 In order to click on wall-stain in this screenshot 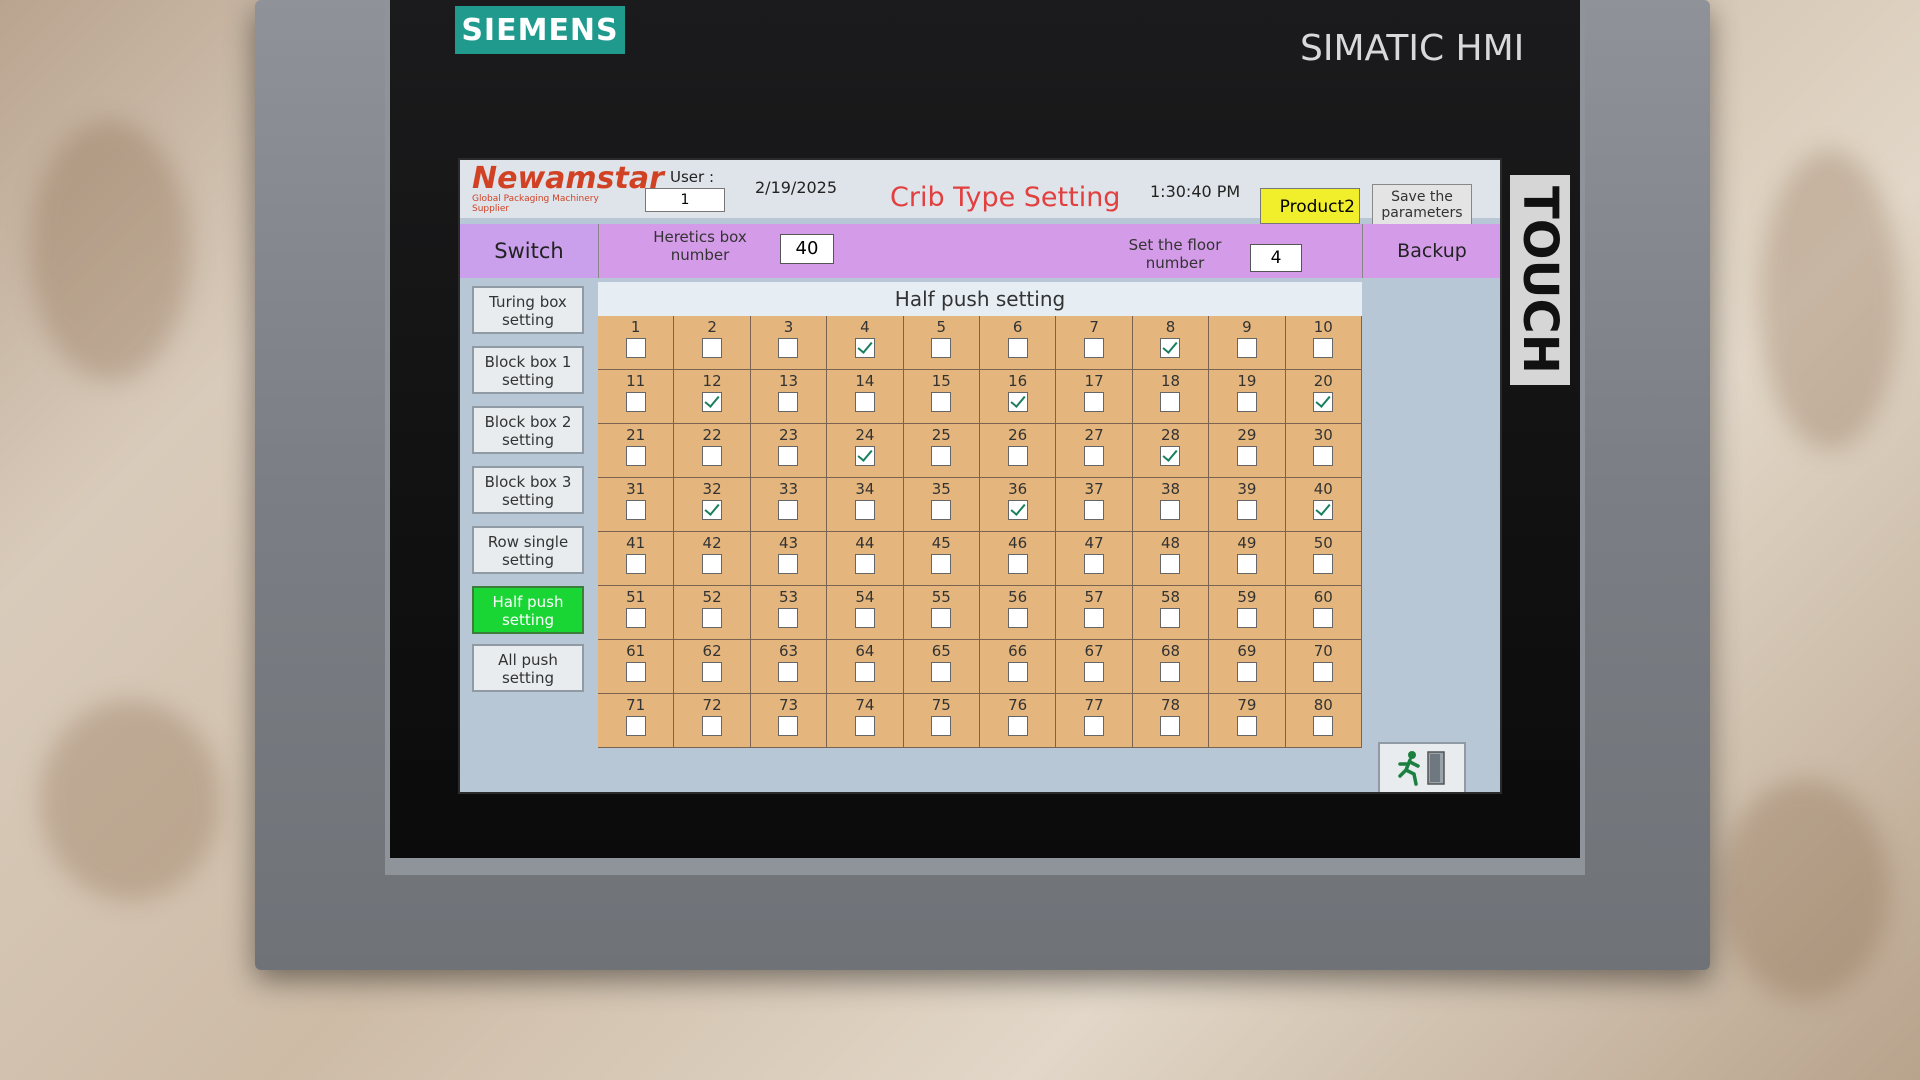, I will do `click(1805, 890)`.